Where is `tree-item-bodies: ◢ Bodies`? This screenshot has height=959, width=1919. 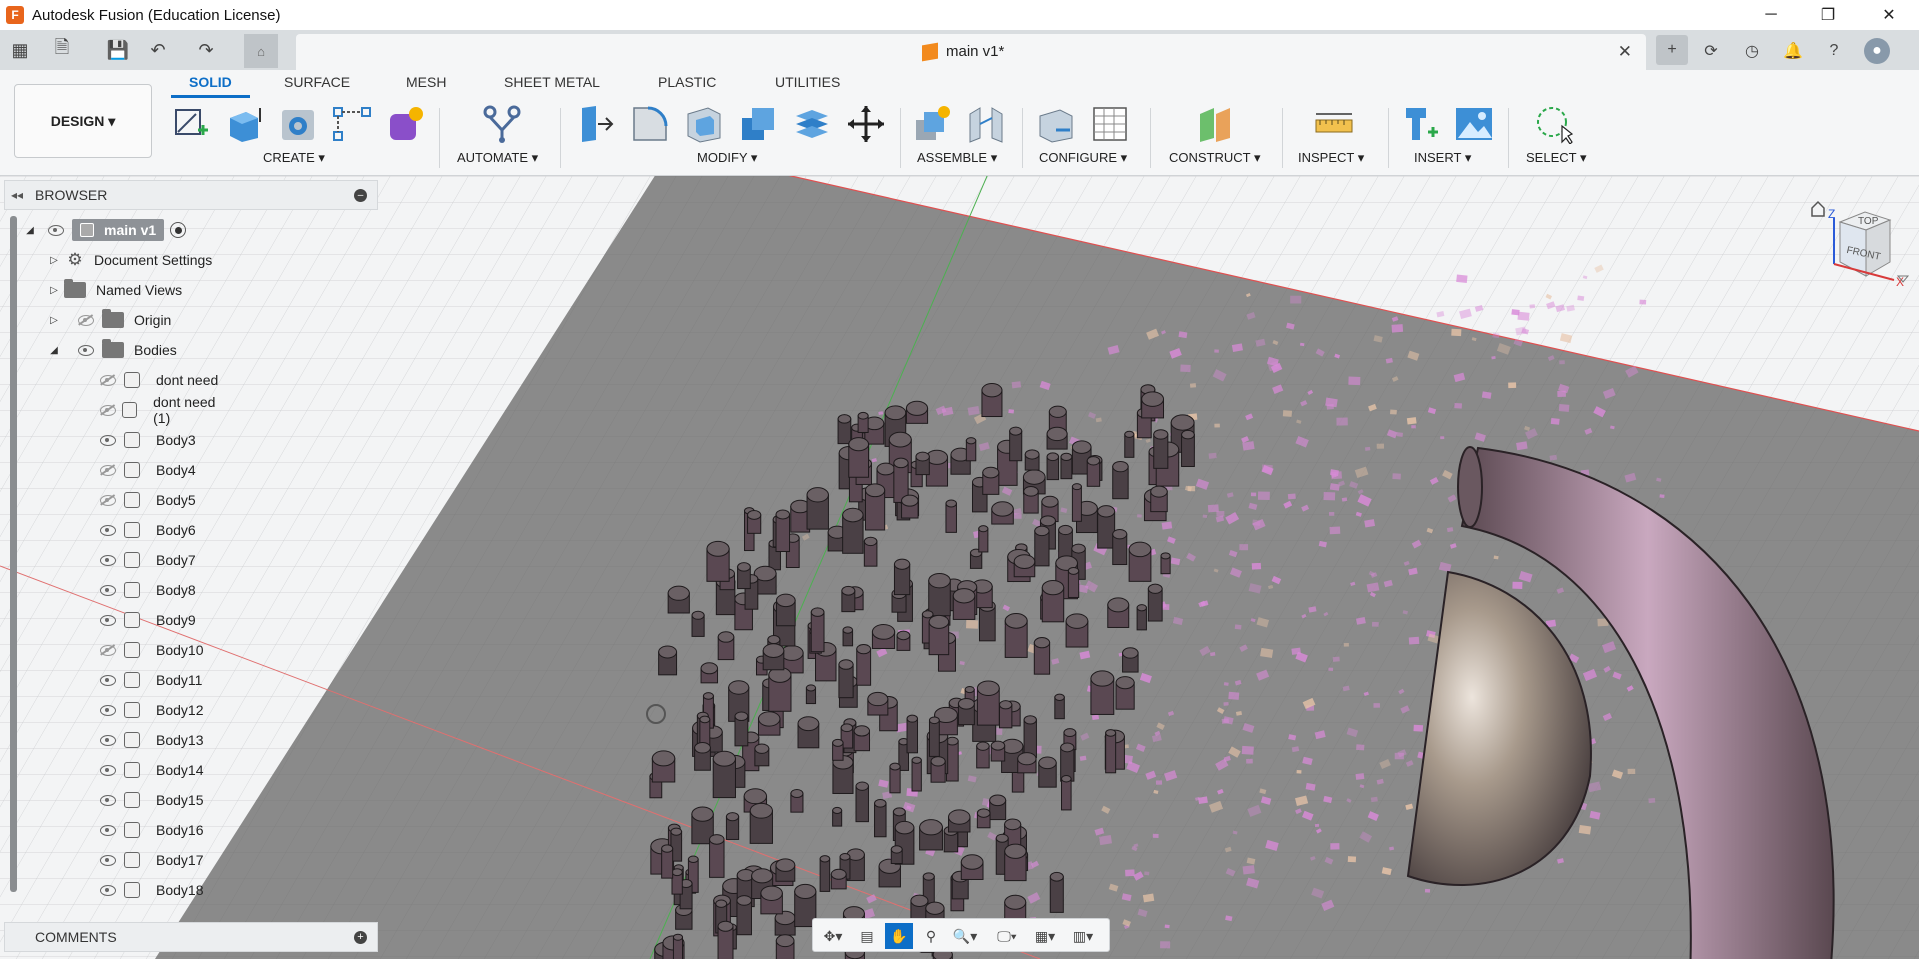 tree-item-bodies: ◢ Bodies is located at coordinates (112, 350).